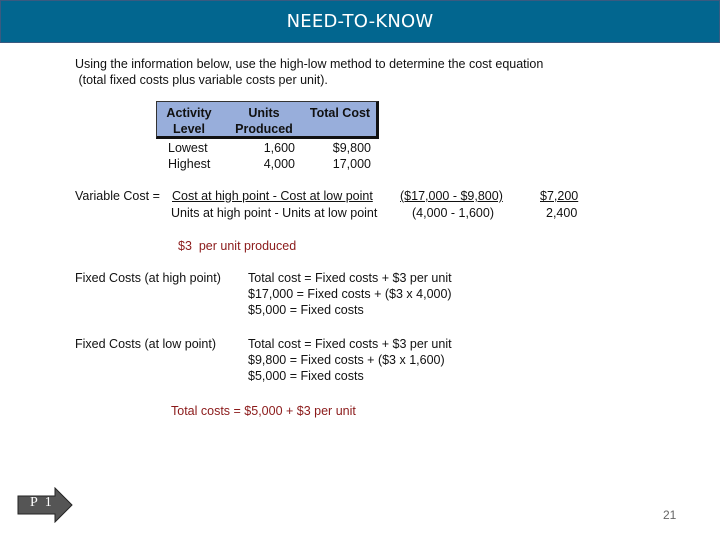  Describe the element at coordinates (146, 344) in the screenshot. I see `fixed-costs-low-label: Fixed Costs (at low point)` at that location.